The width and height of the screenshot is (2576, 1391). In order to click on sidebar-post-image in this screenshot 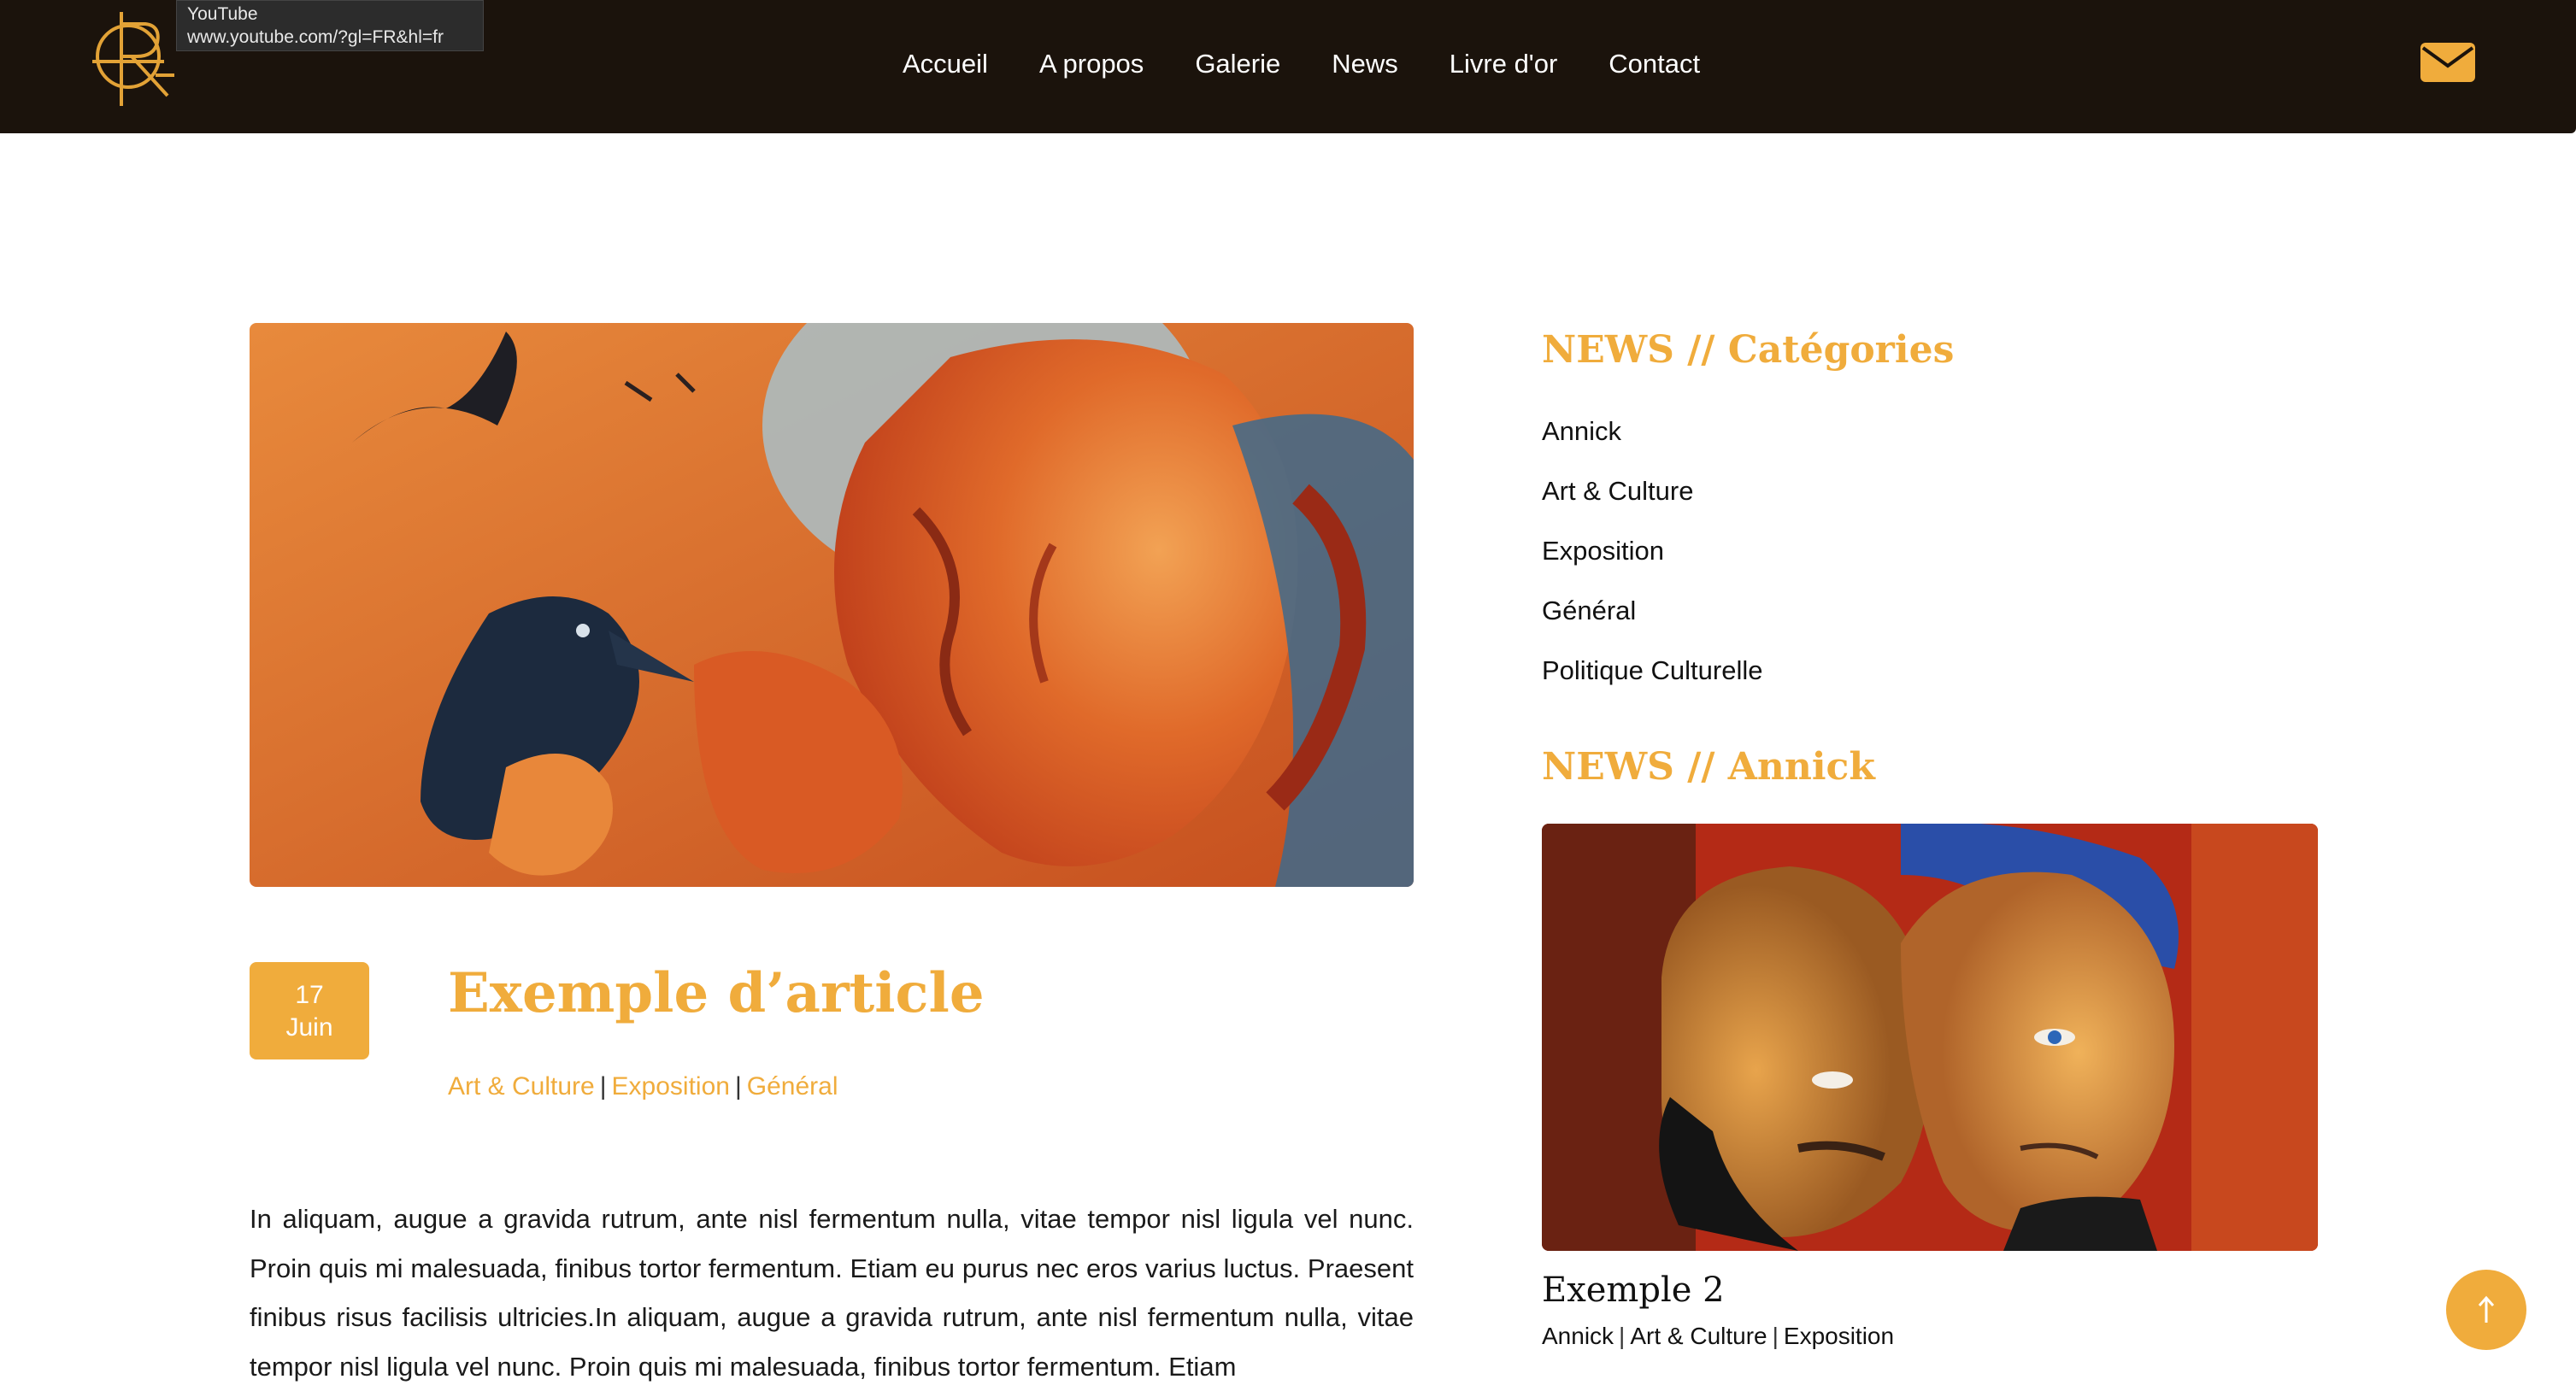, I will do `click(1930, 1037)`.